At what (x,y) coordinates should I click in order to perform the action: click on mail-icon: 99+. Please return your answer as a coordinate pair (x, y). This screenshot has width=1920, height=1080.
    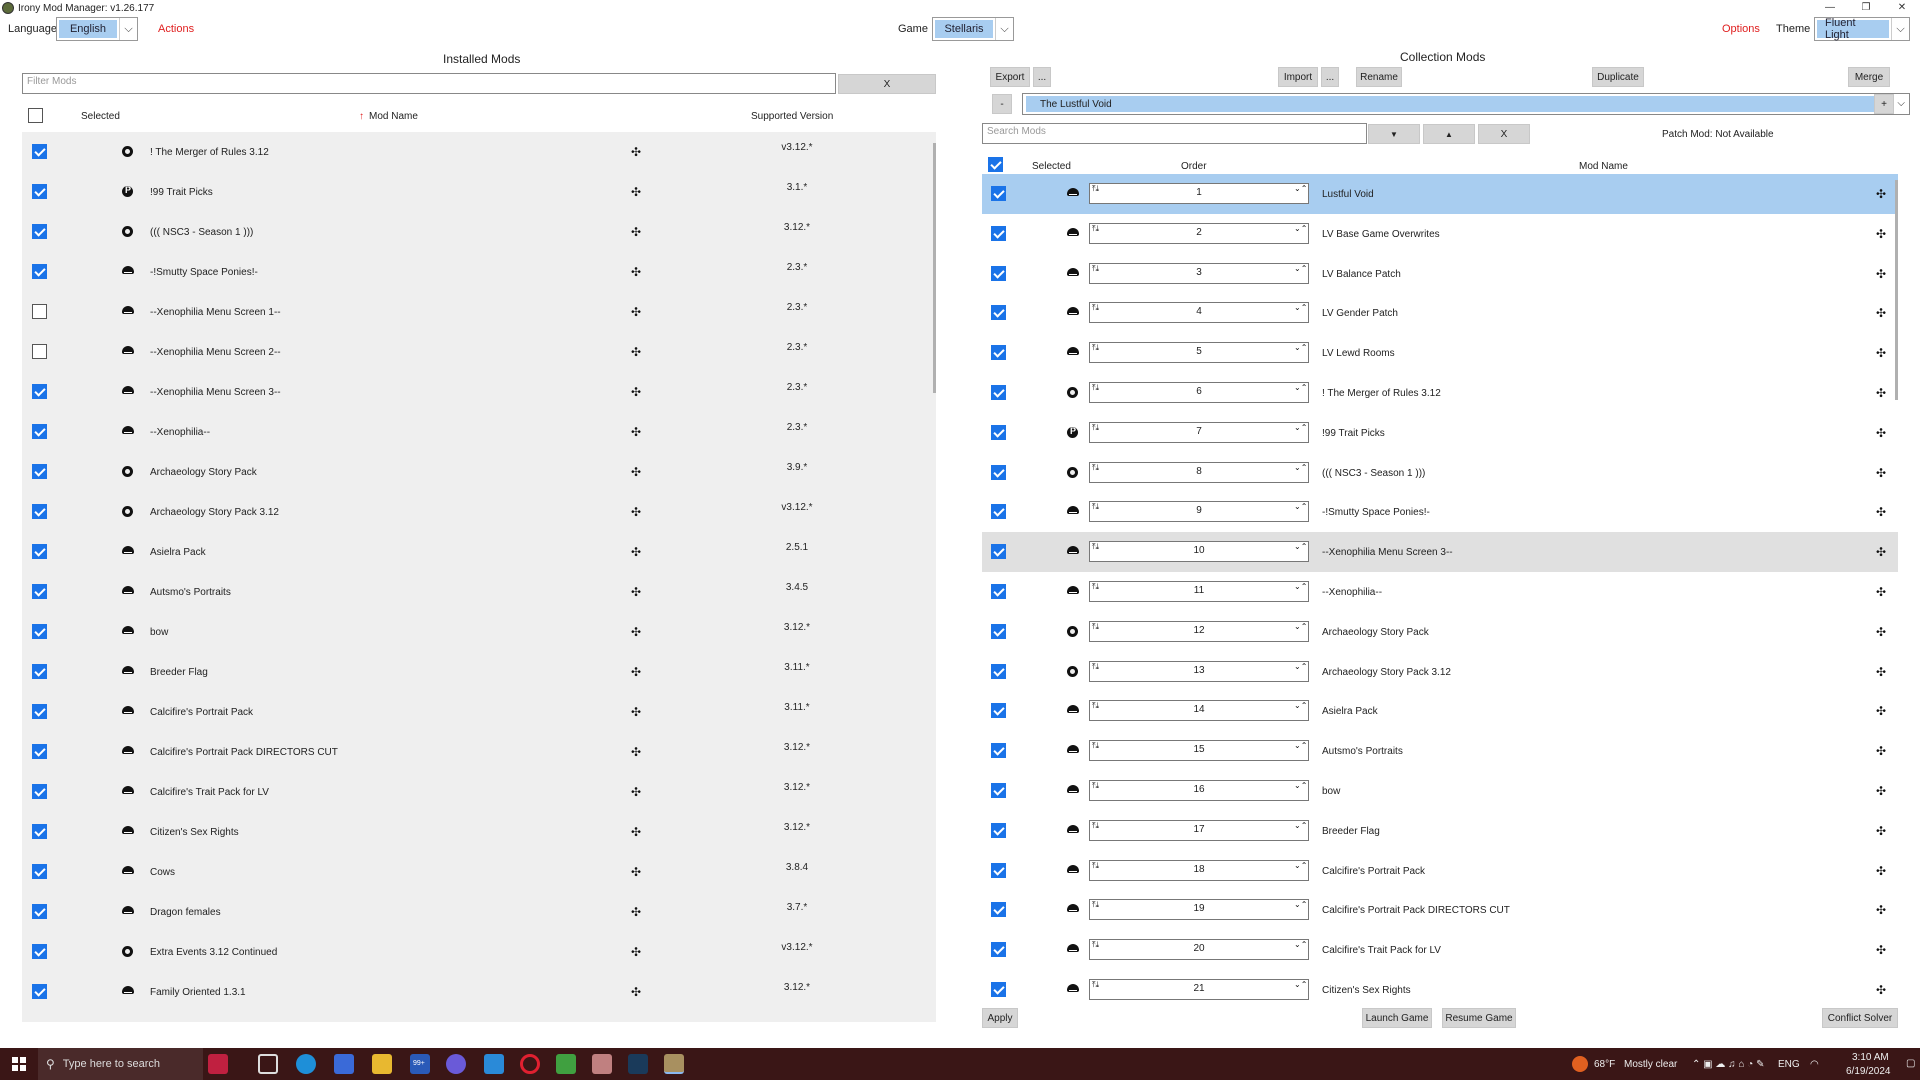
    Looking at the image, I should click on (420, 1064).